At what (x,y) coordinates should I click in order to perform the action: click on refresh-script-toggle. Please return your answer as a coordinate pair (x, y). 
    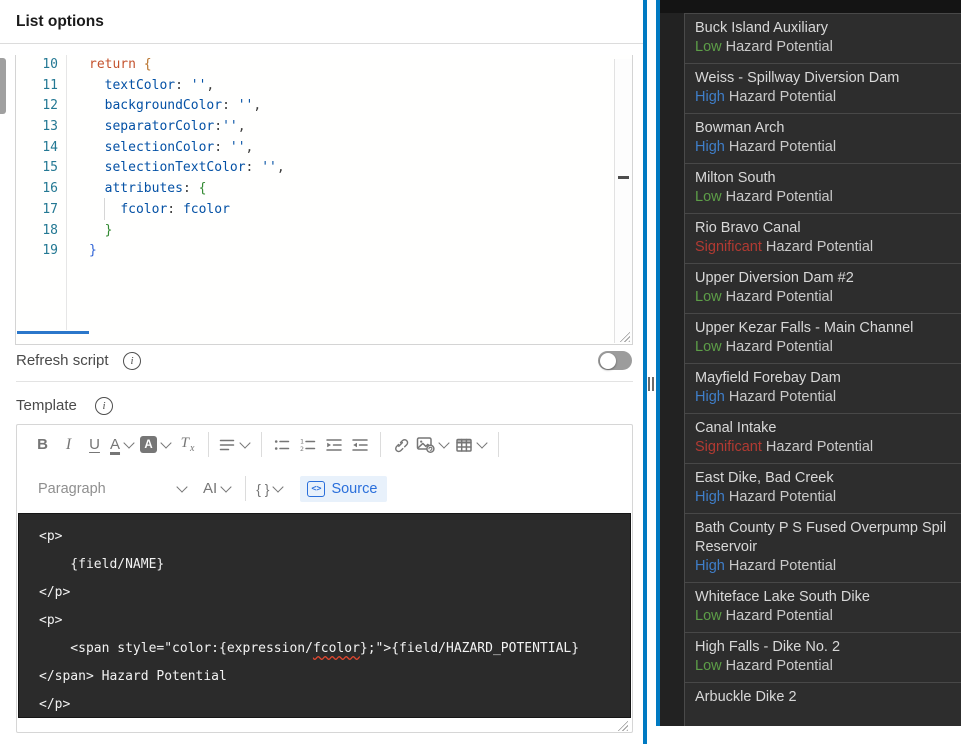
    Looking at the image, I should click on (615, 360).